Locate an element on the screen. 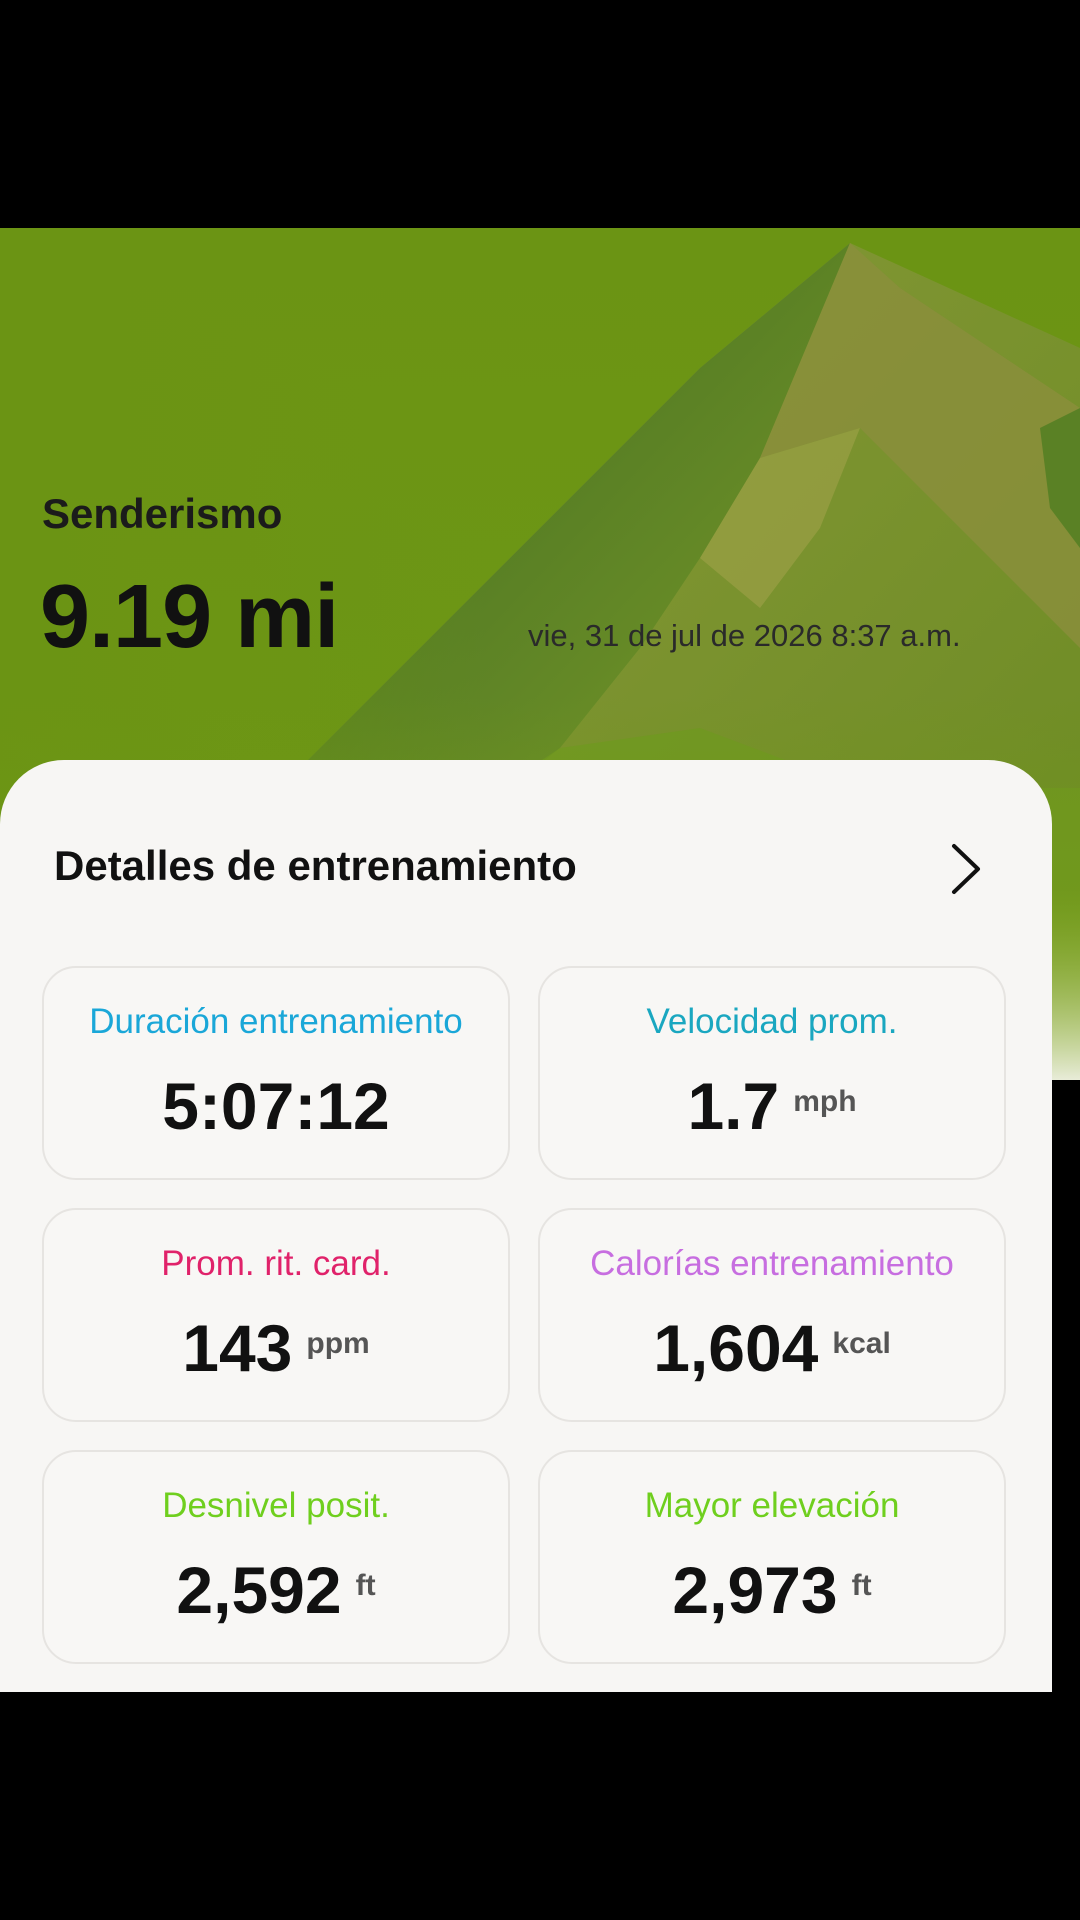 The height and width of the screenshot is (1920, 1080). stat-label: Calorías entrenamiento is located at coordinates (772, 1263).